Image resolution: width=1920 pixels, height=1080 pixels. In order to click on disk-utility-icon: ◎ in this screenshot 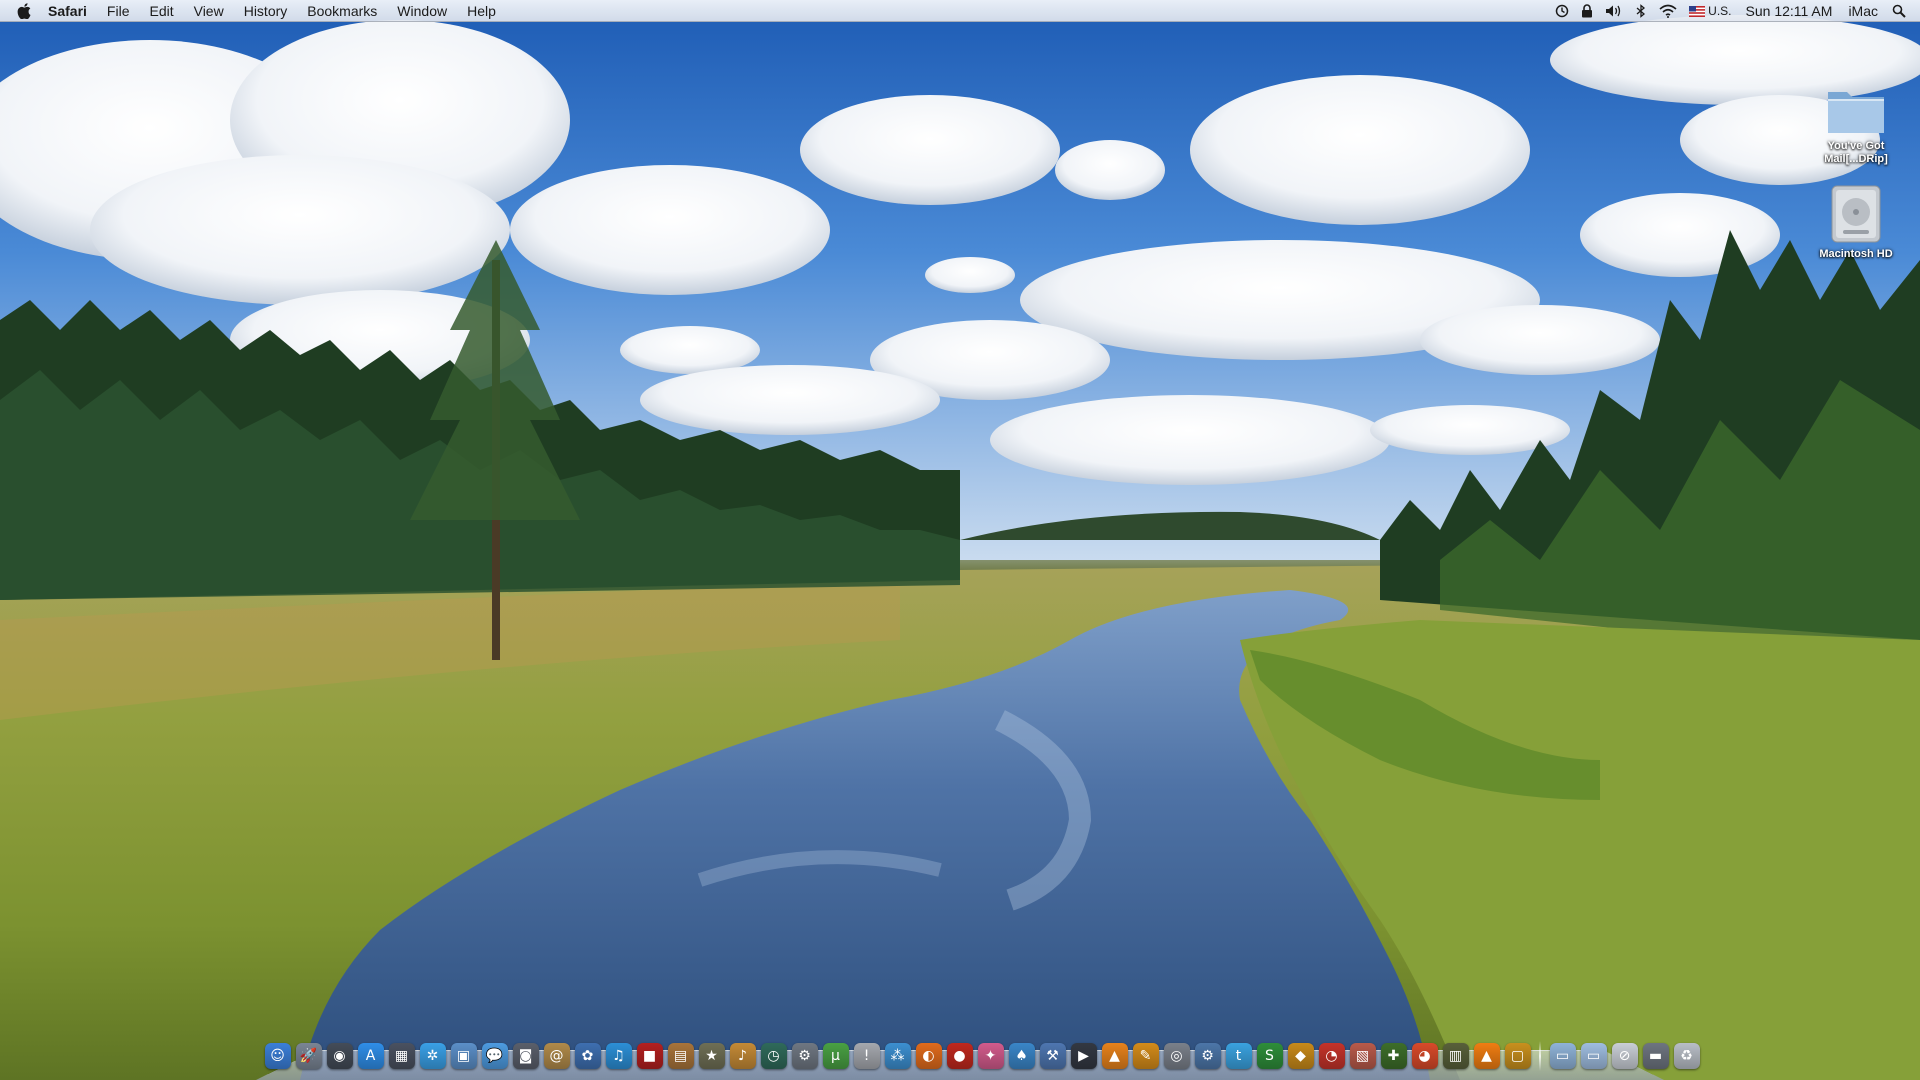, I will do `click(1176, 1056)`.